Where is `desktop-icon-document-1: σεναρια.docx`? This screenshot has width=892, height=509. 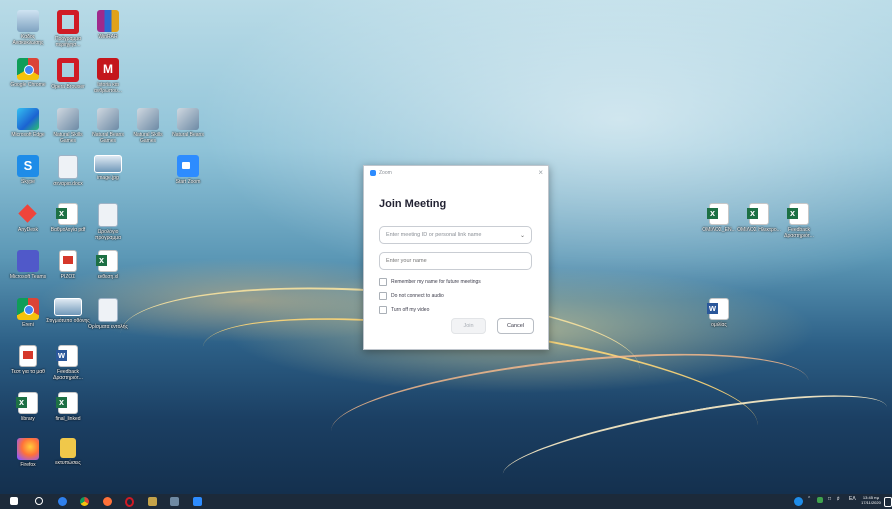
desktop-icon-document-1: σεναρια.docx is located at coordinates (68, 171).